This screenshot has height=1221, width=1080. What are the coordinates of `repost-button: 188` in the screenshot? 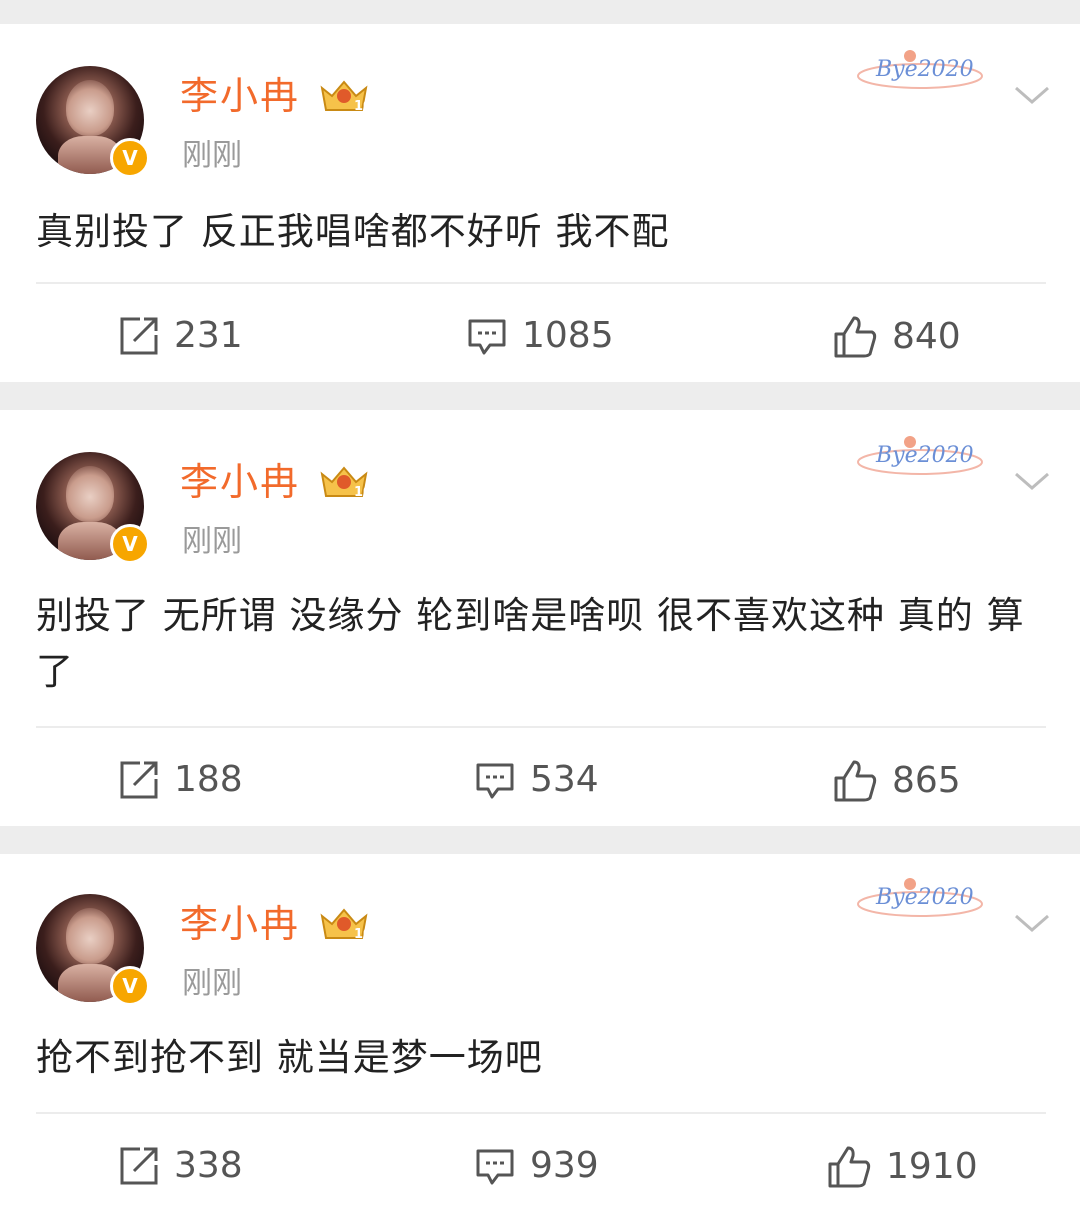 It's located at (180, 780).